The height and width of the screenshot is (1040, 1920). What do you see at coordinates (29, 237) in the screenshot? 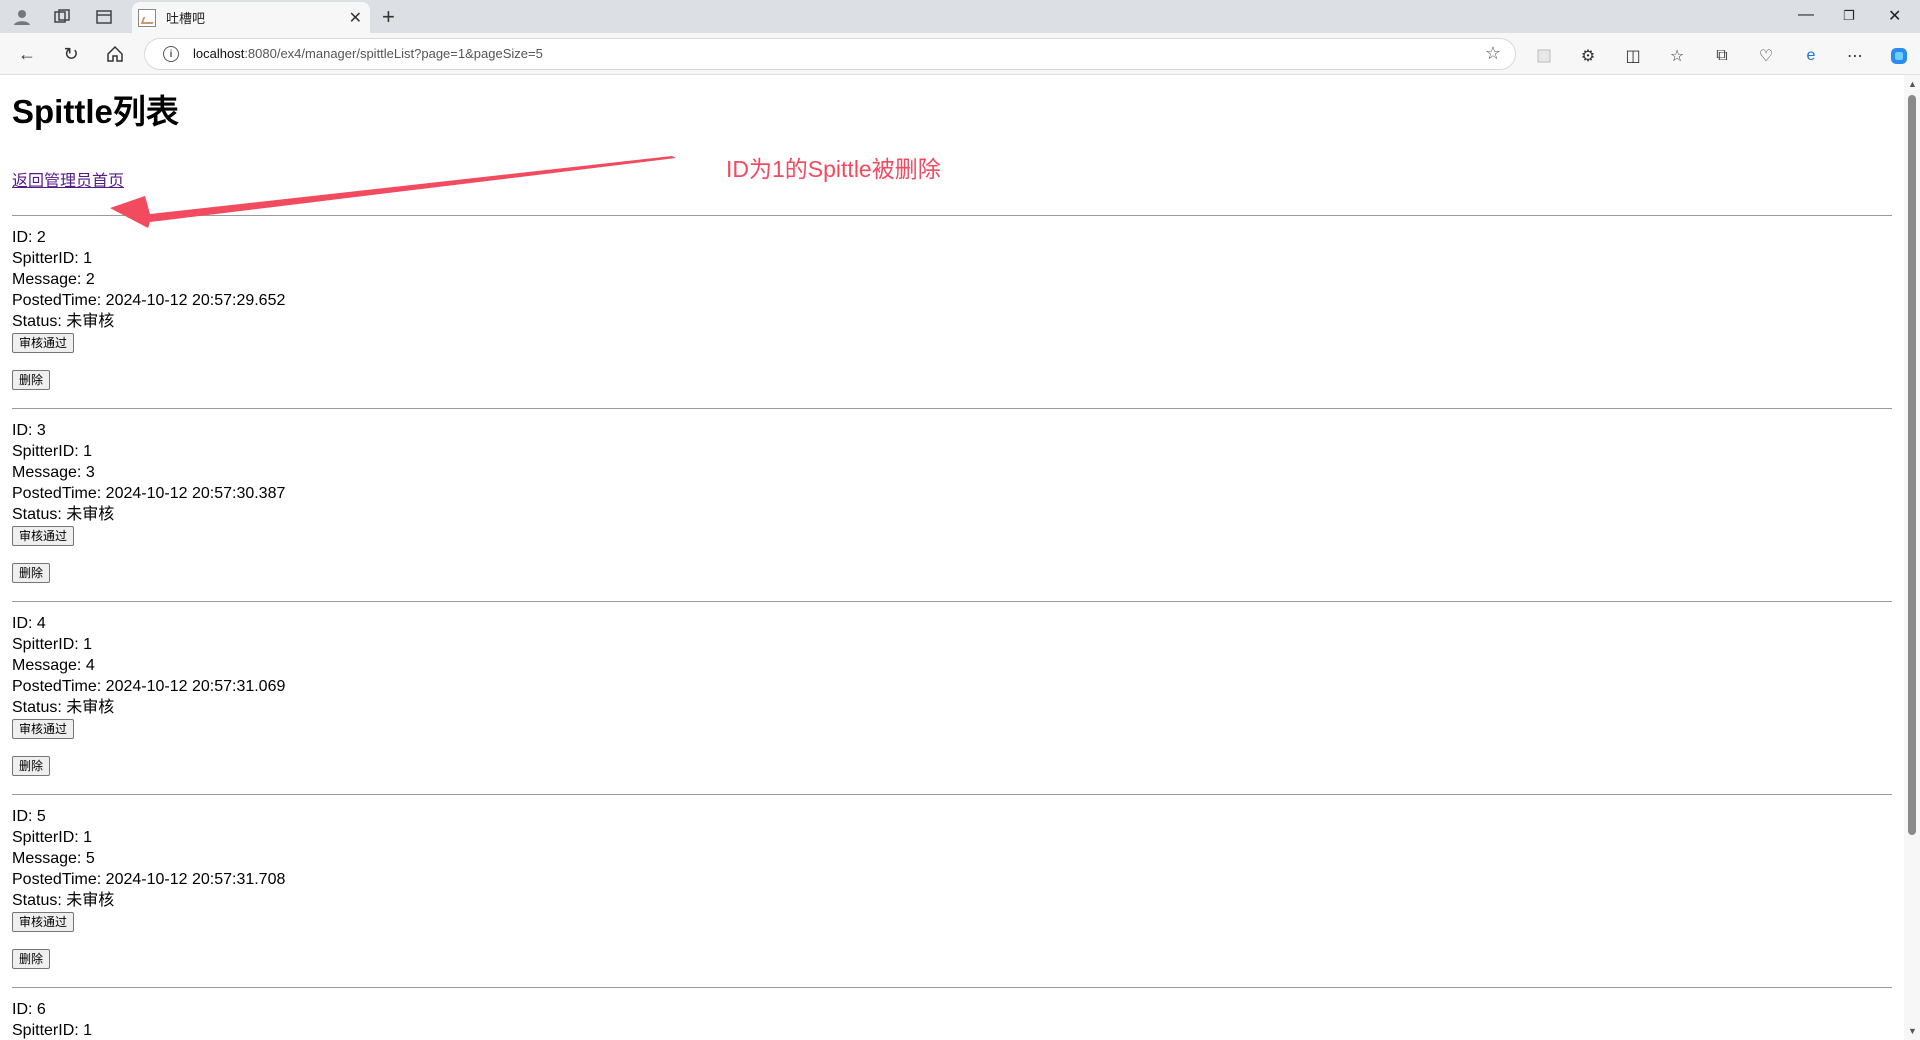
I see `entry-id: ID: 2` at bounding box center [29, 237].